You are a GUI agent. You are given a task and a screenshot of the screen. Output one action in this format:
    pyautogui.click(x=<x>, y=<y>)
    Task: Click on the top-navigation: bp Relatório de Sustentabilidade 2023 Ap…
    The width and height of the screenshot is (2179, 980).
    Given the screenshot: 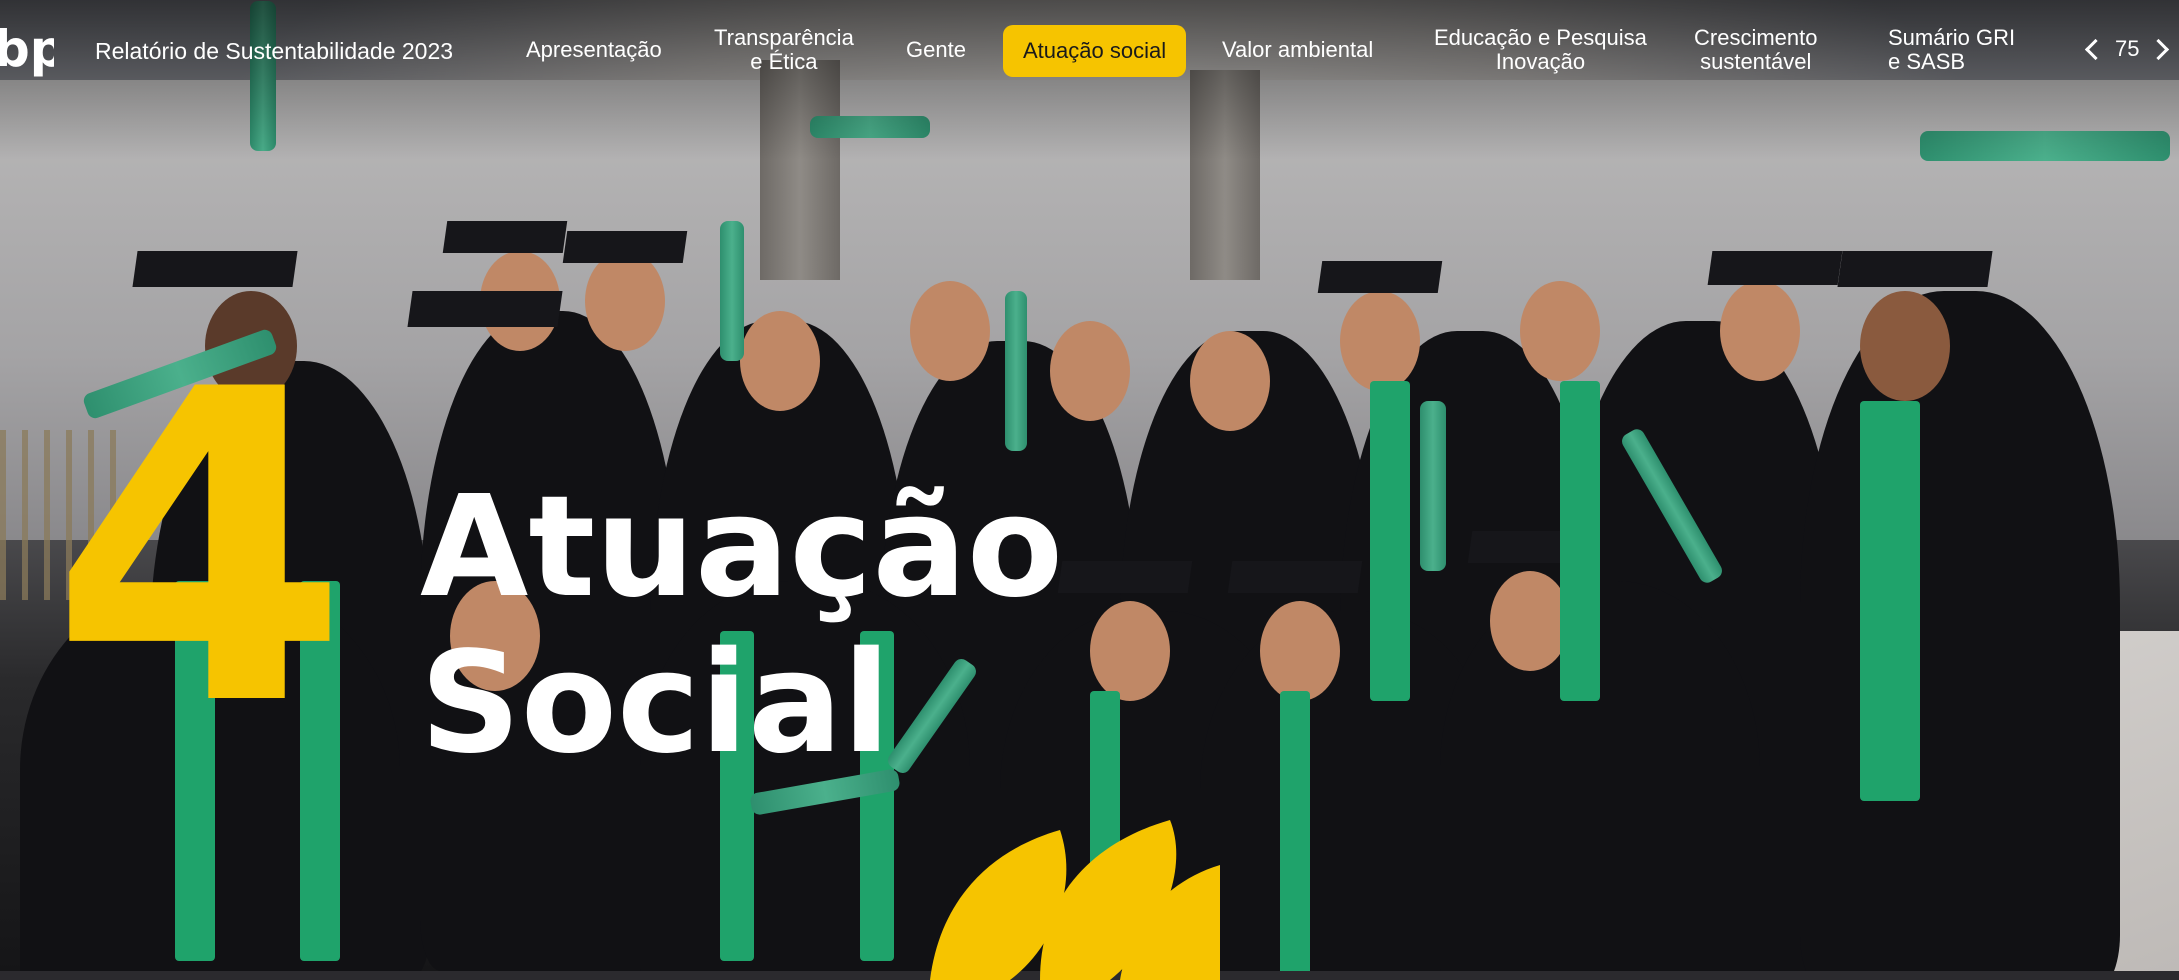 What is the action you would take?
    pyautogui.click(x=1089, y=55)
    